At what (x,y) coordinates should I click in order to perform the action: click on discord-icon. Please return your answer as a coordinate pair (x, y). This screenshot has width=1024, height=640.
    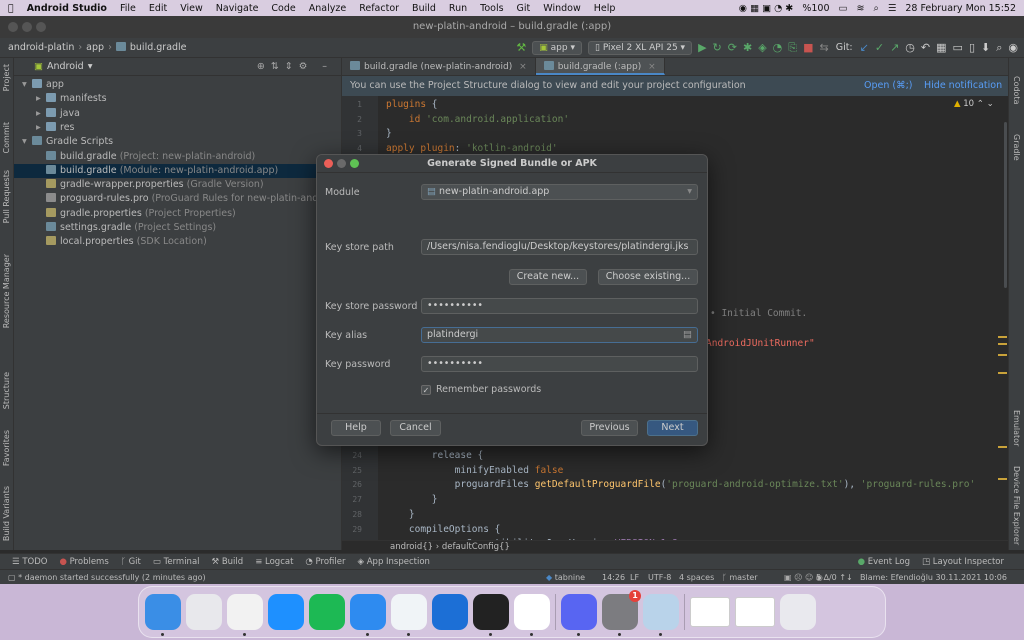
    Looking at the image, I should click on (579, 615).